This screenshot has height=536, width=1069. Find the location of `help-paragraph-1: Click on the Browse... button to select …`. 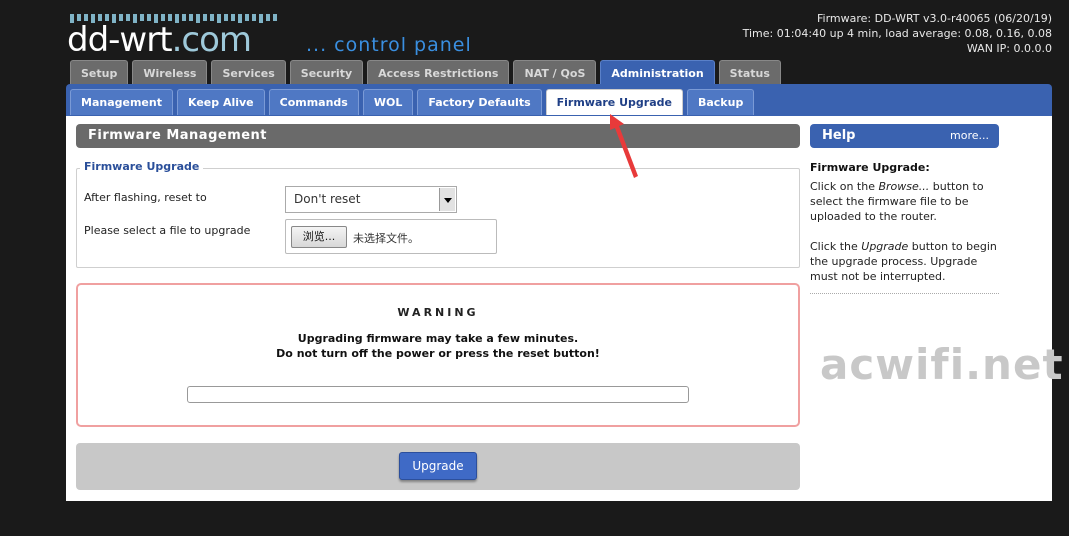

help-paragraph-1: Click on the Browse... button to select … is located at coordinates (906, 201).